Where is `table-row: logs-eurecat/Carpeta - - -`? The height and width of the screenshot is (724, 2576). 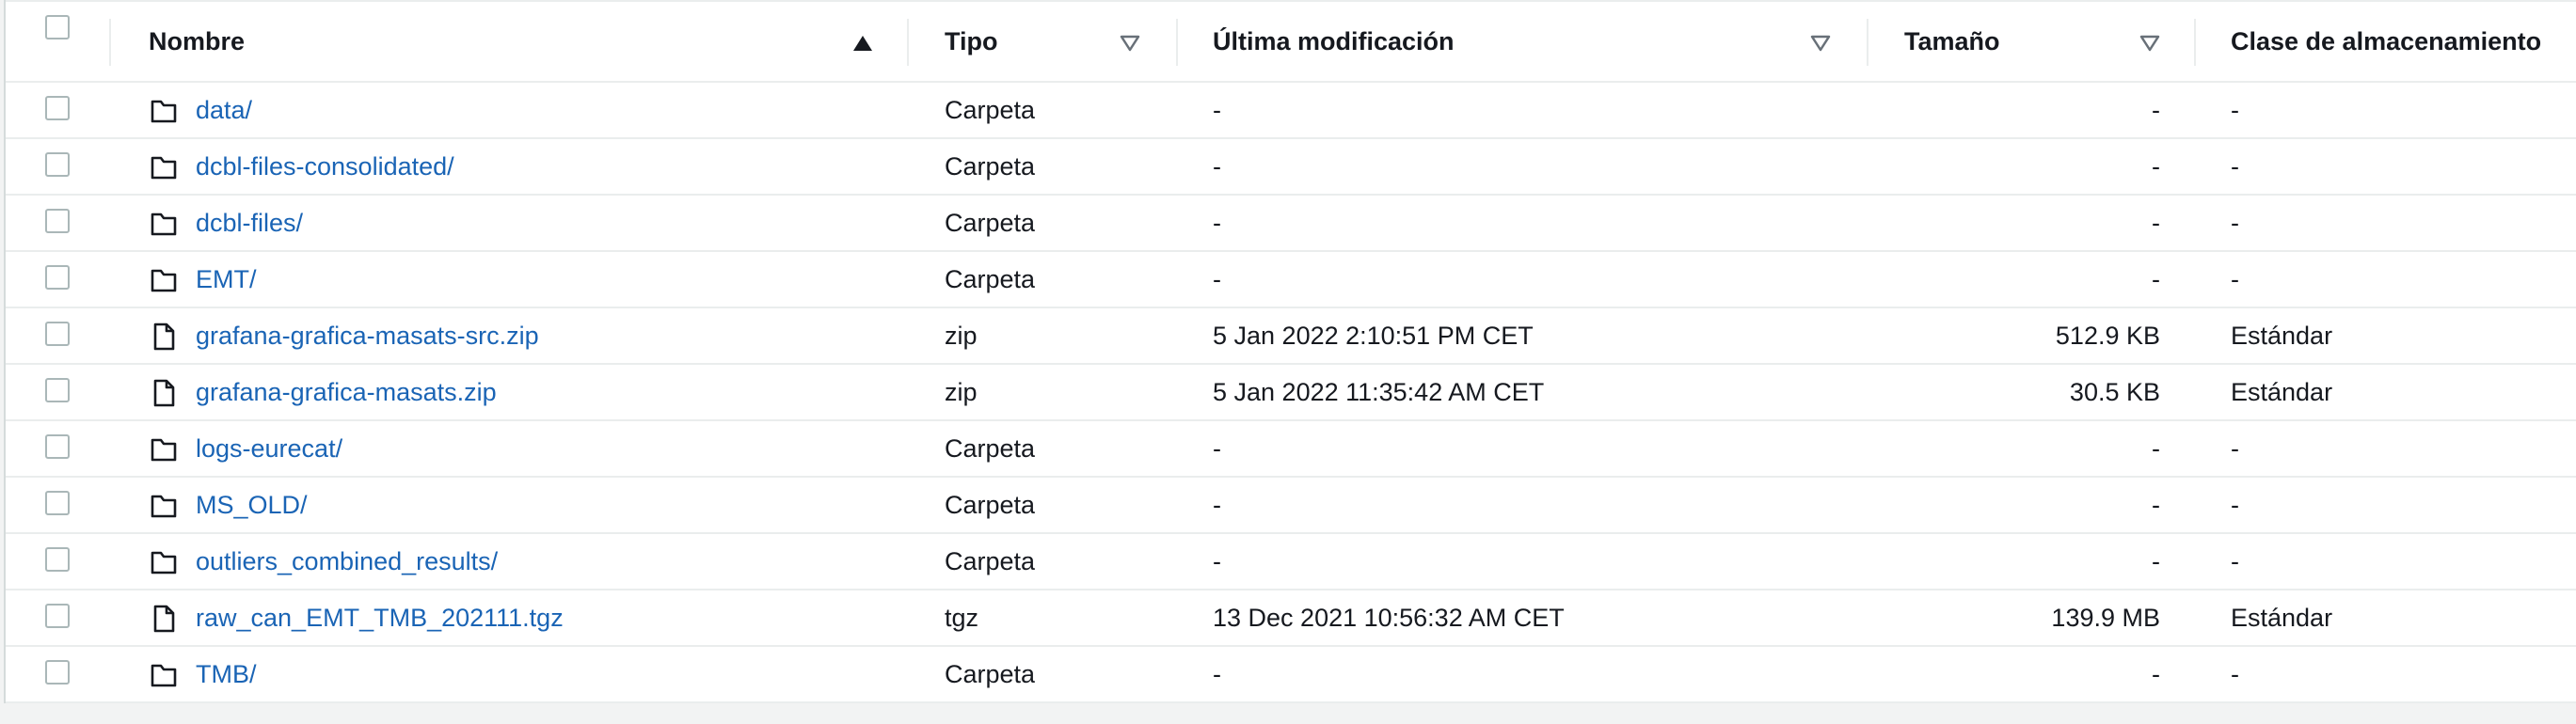
table-row: logs-eurecat/Carpeta - - - is located at coordinates (1291, 449).